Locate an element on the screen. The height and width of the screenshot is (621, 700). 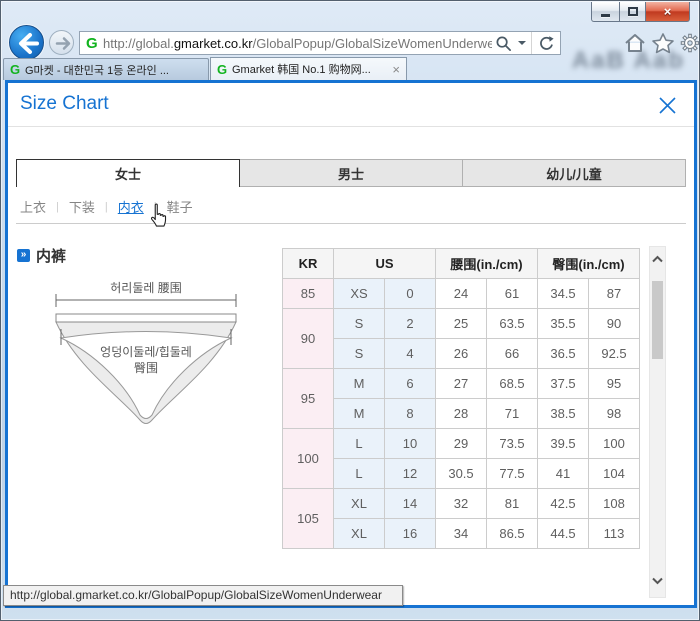
maximize-icon is located at coordinates (632, 11).